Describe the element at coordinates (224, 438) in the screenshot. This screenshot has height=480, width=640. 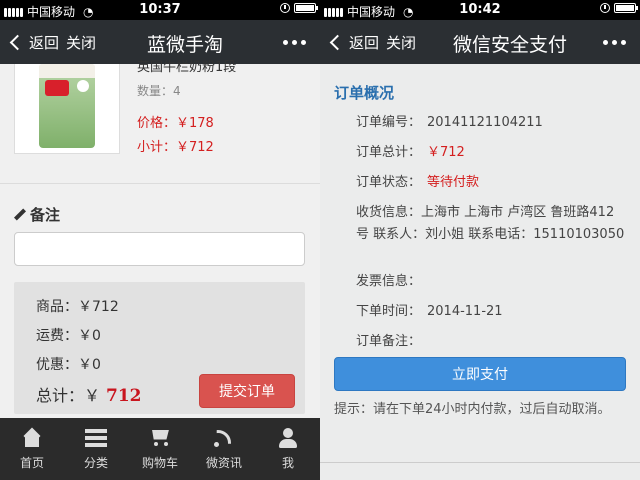
I see `rss-icon` at that location.